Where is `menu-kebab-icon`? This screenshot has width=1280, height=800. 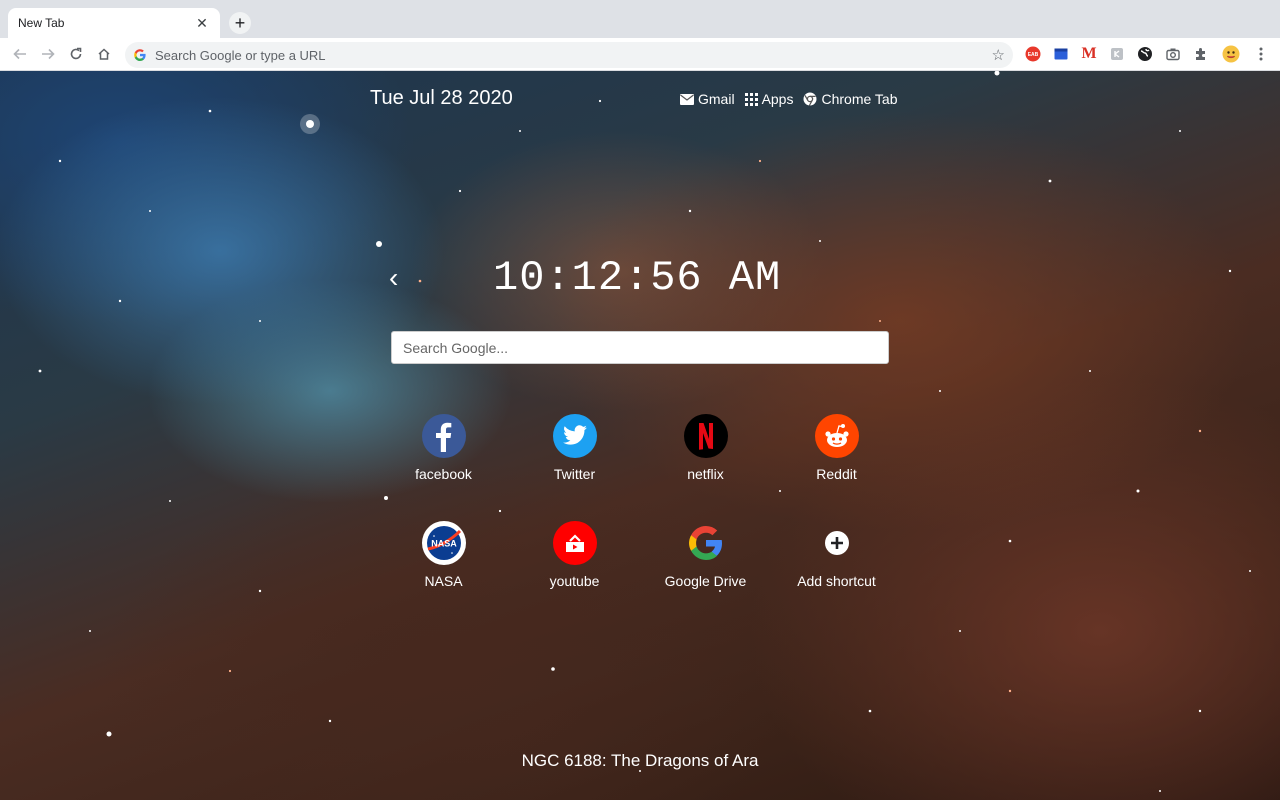 menu-kebab-icon is located at coordinates (1261, 54).